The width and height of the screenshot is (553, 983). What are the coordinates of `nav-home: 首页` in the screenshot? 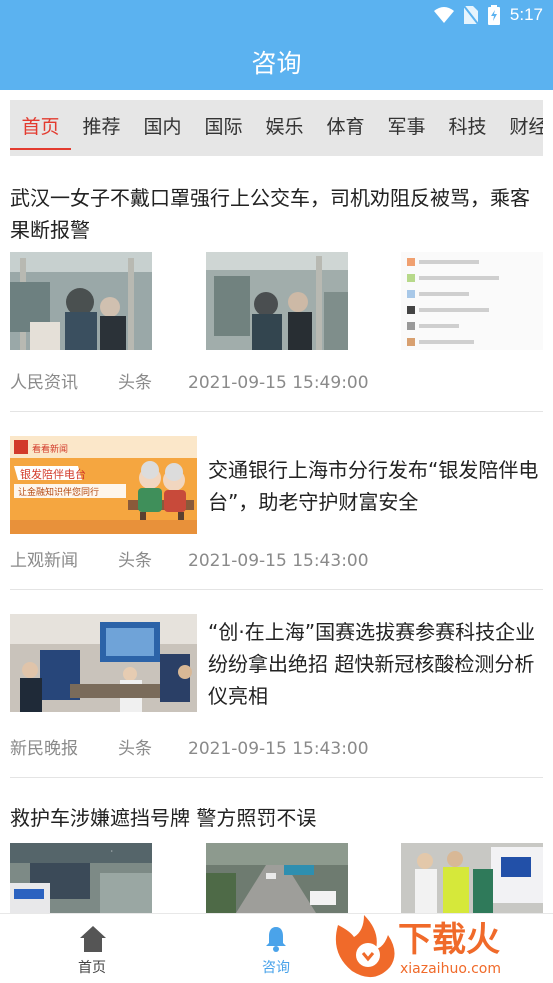 It's located at (92, 948).